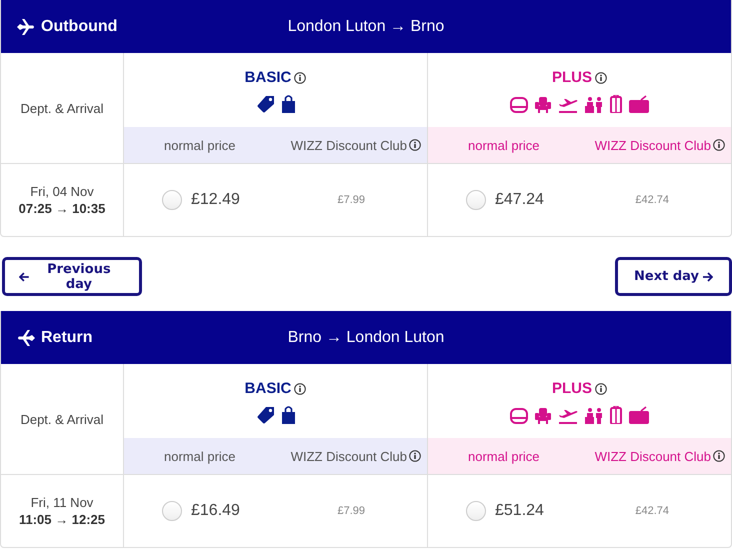  I want to click on fare-price: £51.24, so click(519, 511).